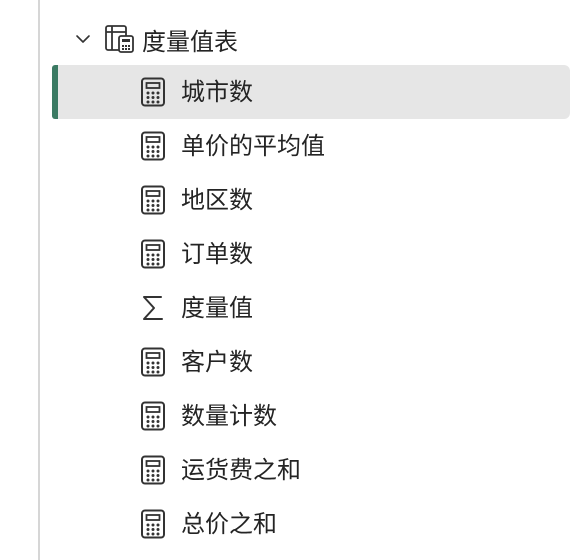 The image size is (581, 560). I want to click on measure-item-label: 订单数, so click(217, 254).